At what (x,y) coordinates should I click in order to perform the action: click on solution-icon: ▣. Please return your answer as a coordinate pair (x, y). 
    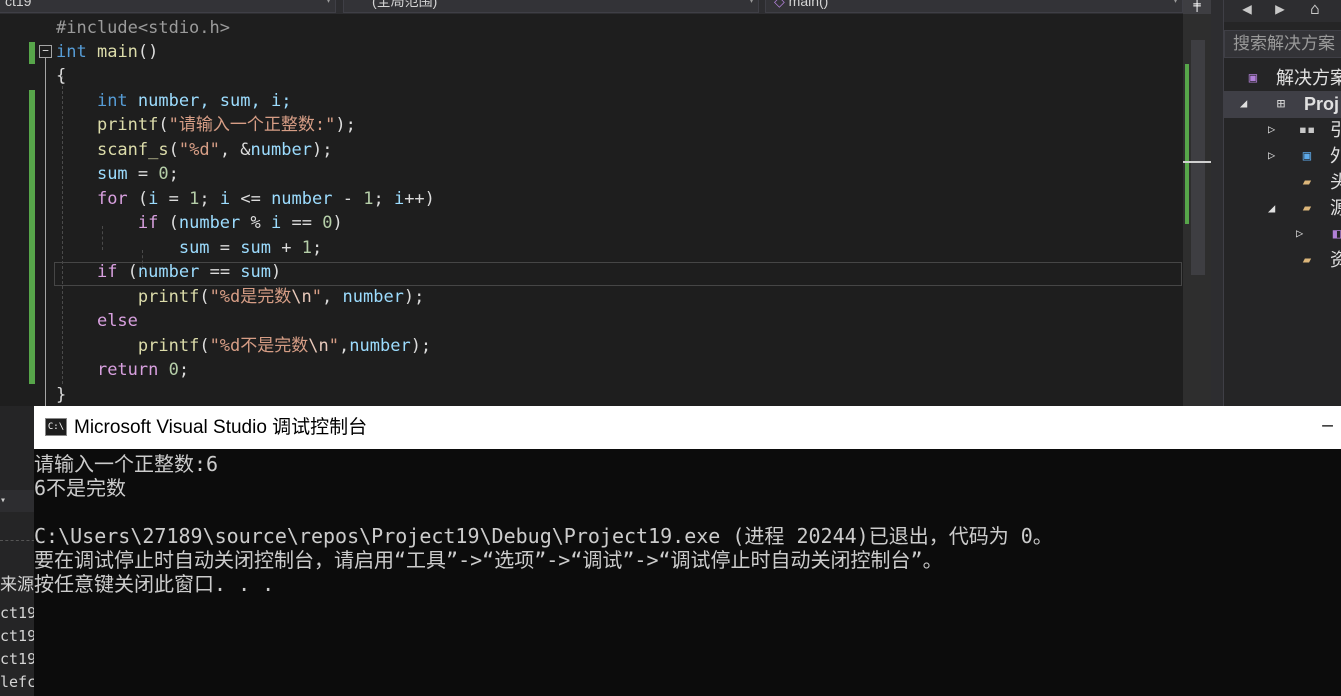
    Looking at the image, I should click on (1253, 78).